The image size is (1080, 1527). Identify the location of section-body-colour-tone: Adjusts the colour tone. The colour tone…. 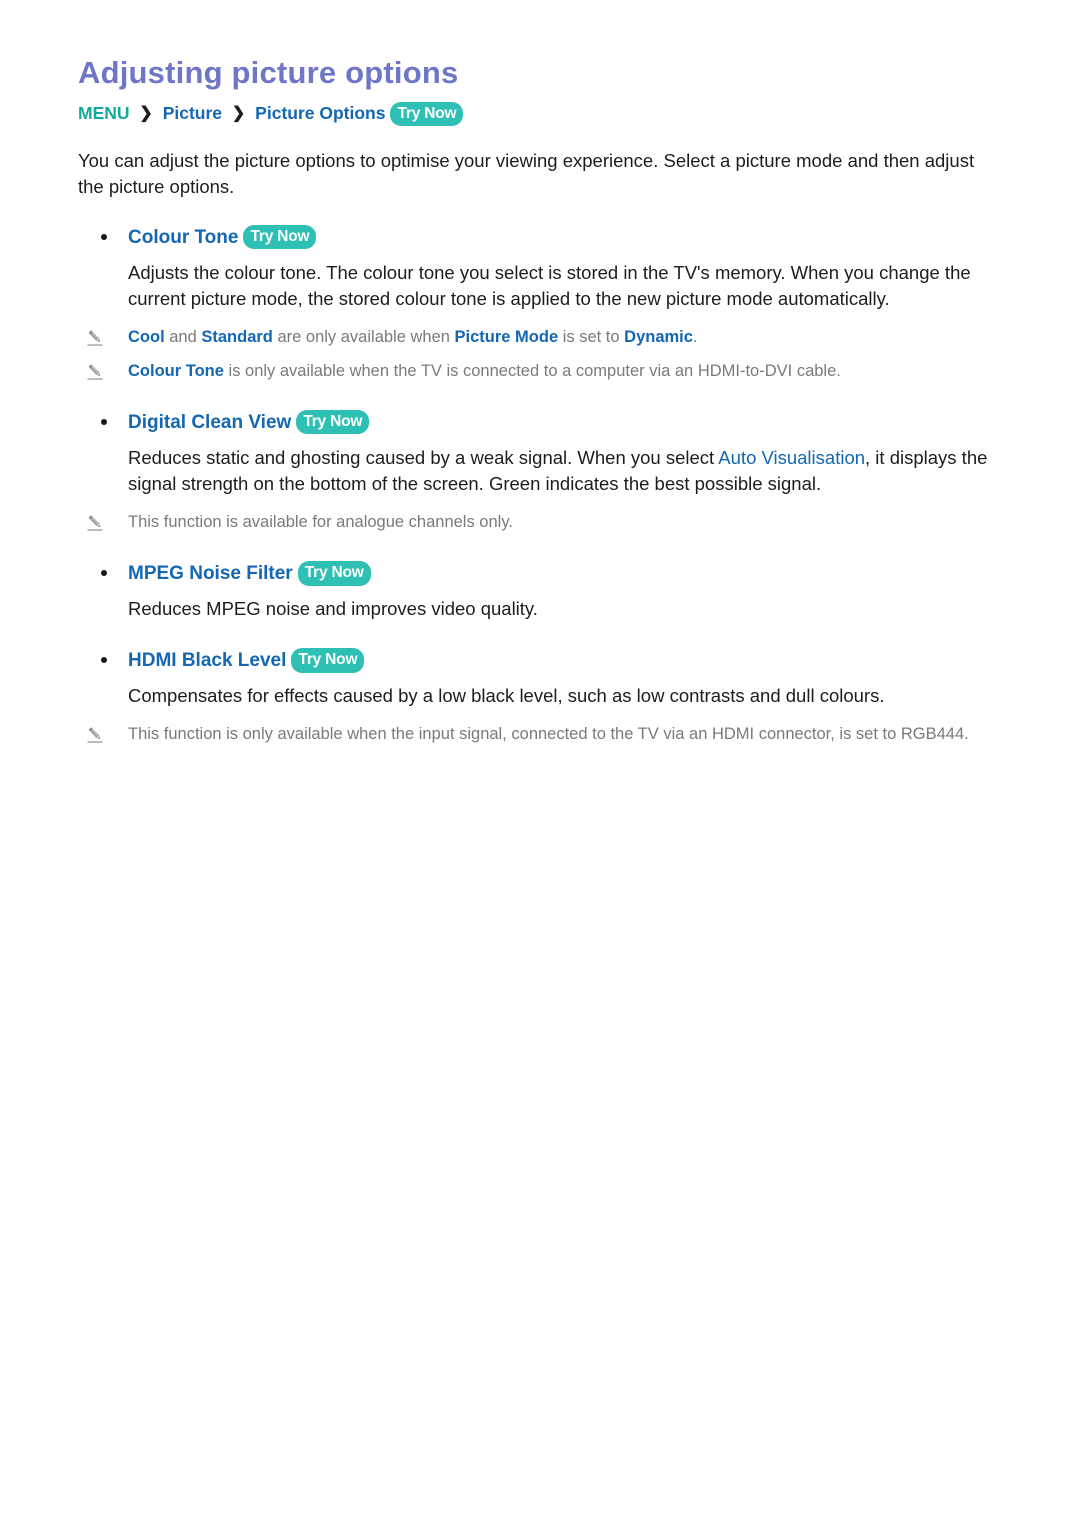
(549, 285).